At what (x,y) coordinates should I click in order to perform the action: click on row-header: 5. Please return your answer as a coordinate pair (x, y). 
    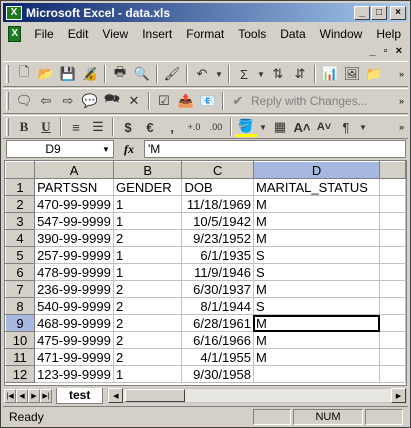
    Looking at the image, I should click on (20, 255).